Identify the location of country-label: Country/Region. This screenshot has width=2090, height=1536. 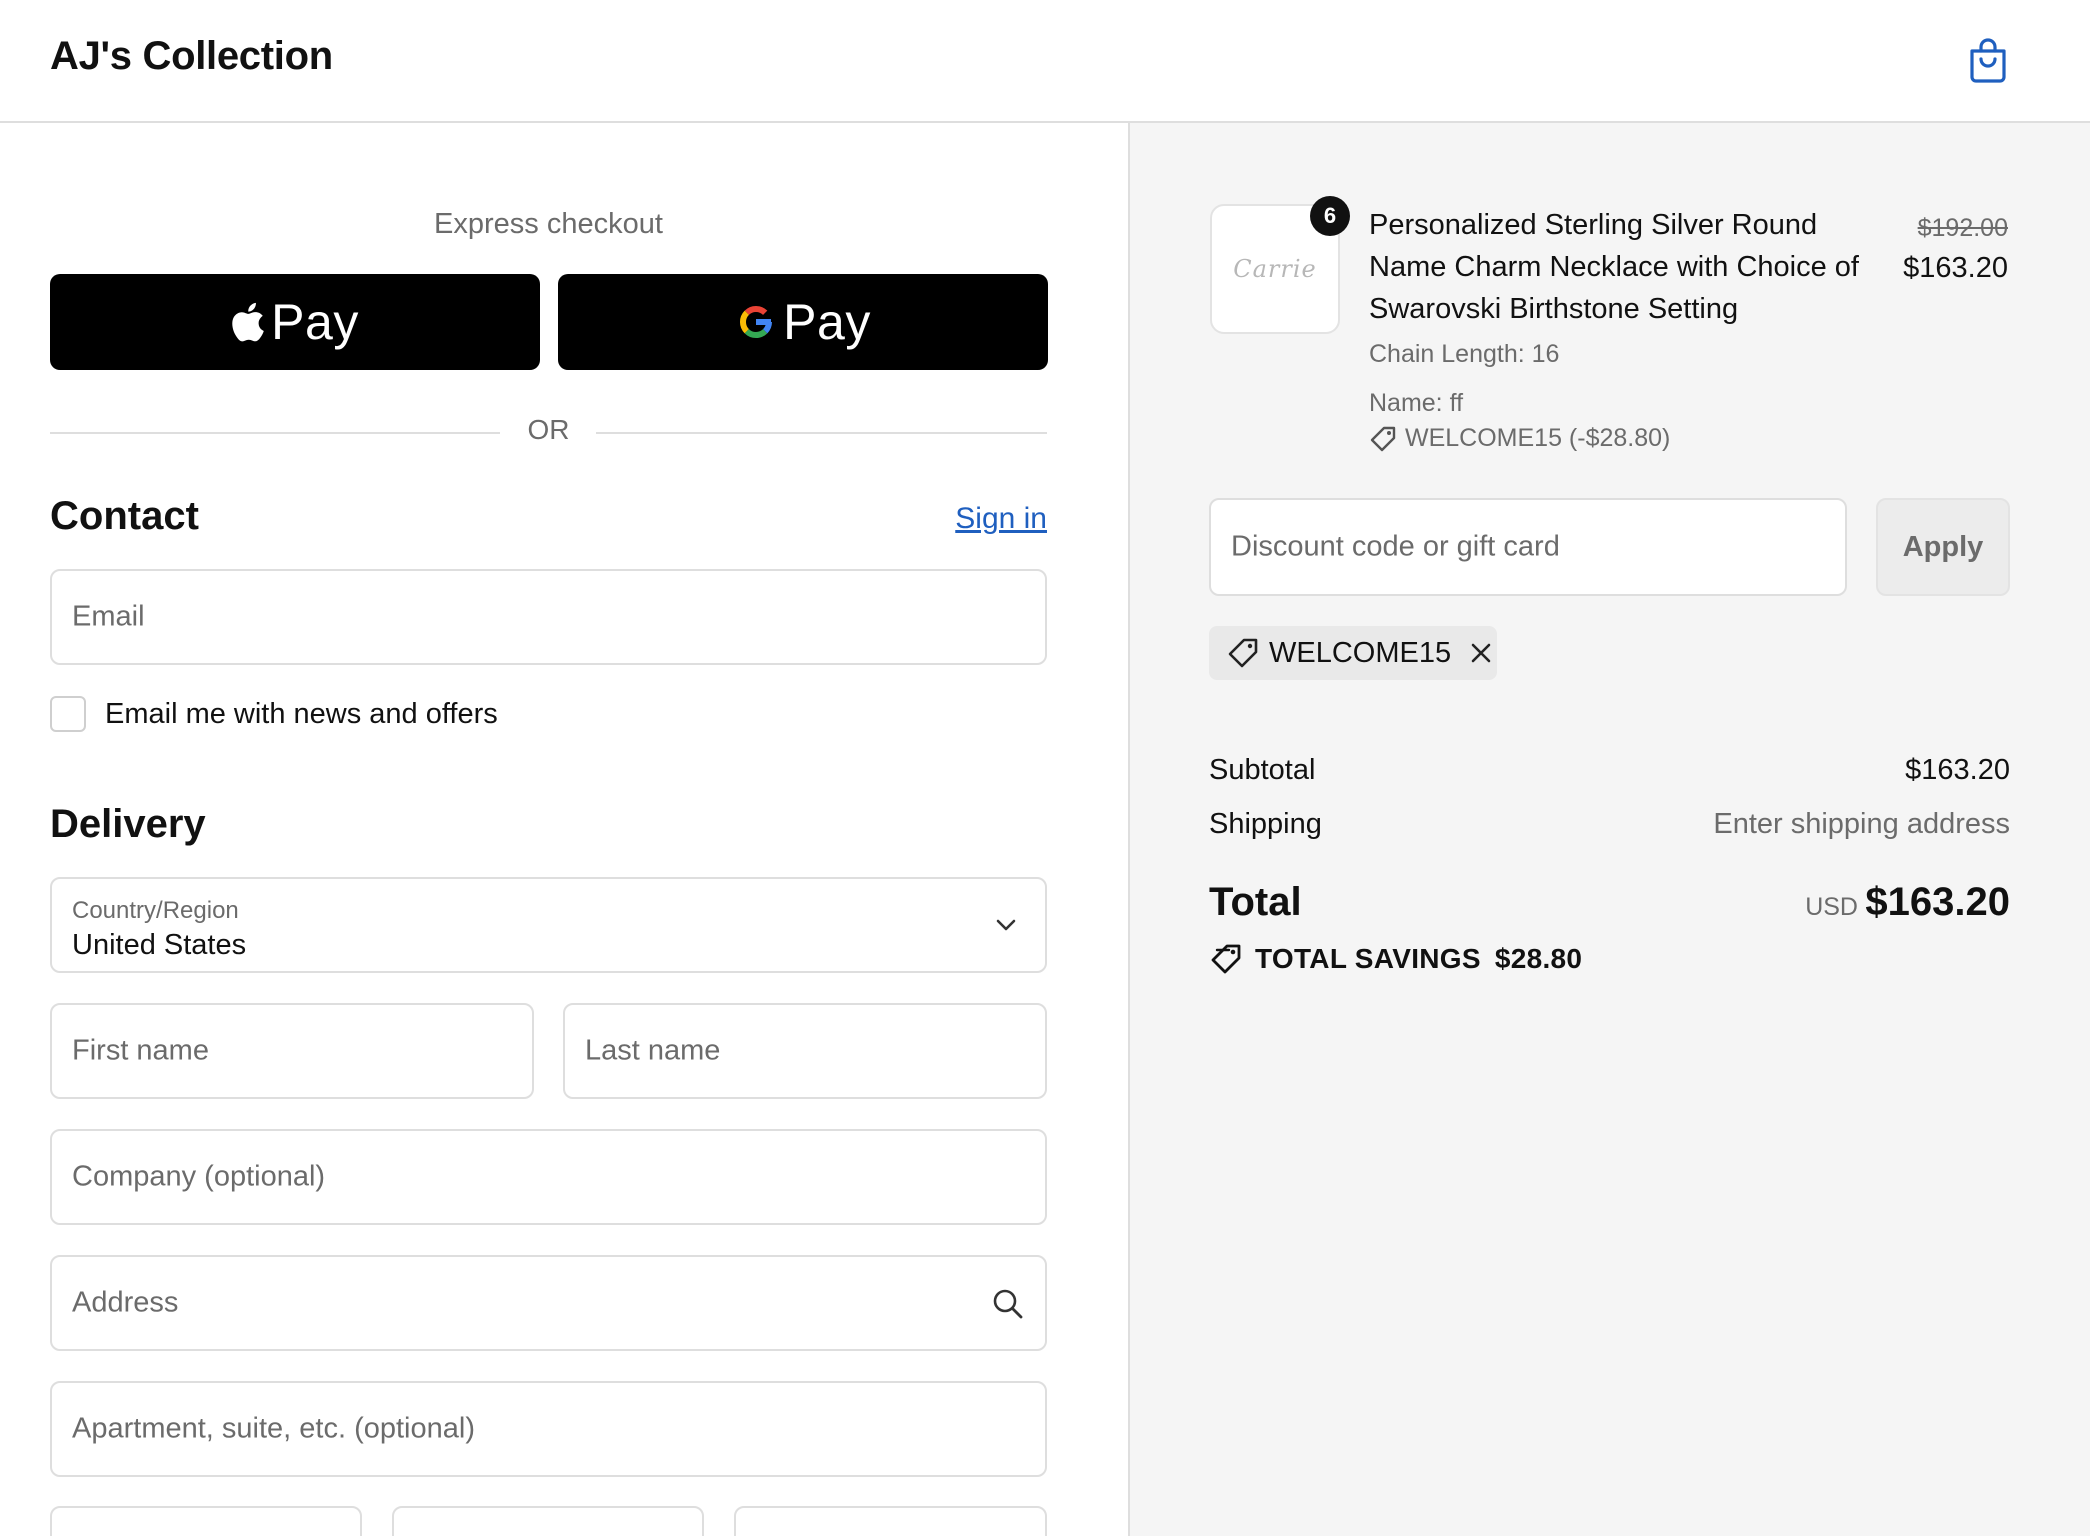
(155, 910).